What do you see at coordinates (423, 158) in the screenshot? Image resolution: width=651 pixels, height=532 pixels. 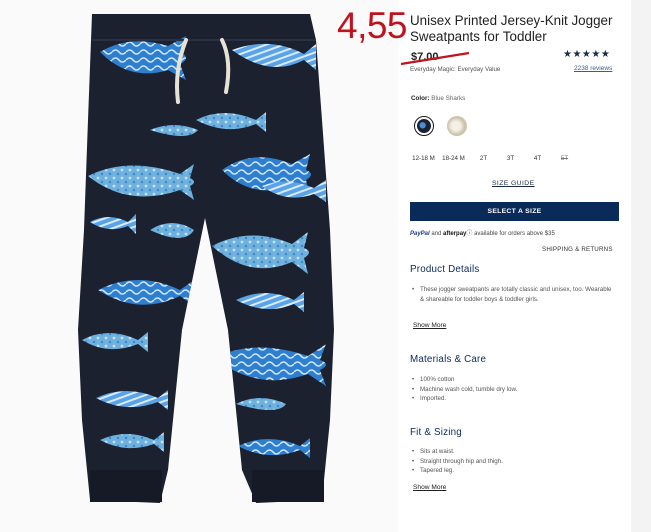 I see `size-option-12-18m: 12-18 M` at bounding box center [423, 158].